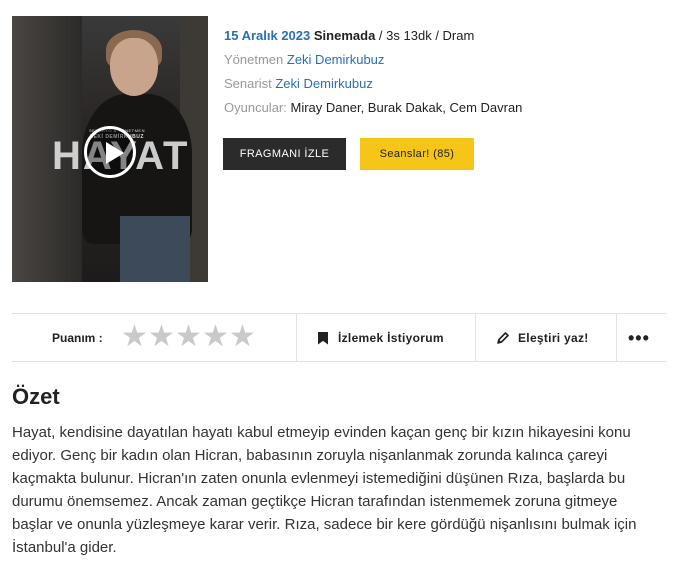 This screenshot has width=674, height=573. Describe the element at coordinates (417, 154) in the screenshot. I see `sessions-button: Seanslar! (85)` at that location.